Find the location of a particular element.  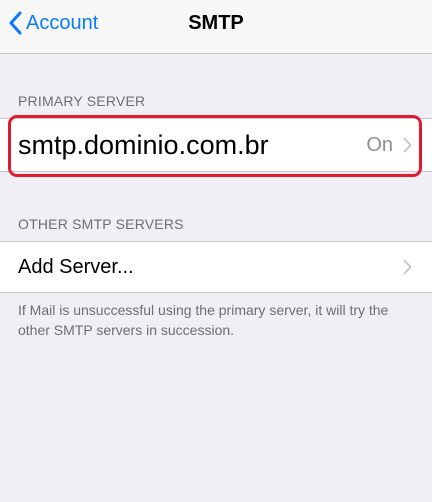

primary-server-status: On is located at coordinates (379, 144).